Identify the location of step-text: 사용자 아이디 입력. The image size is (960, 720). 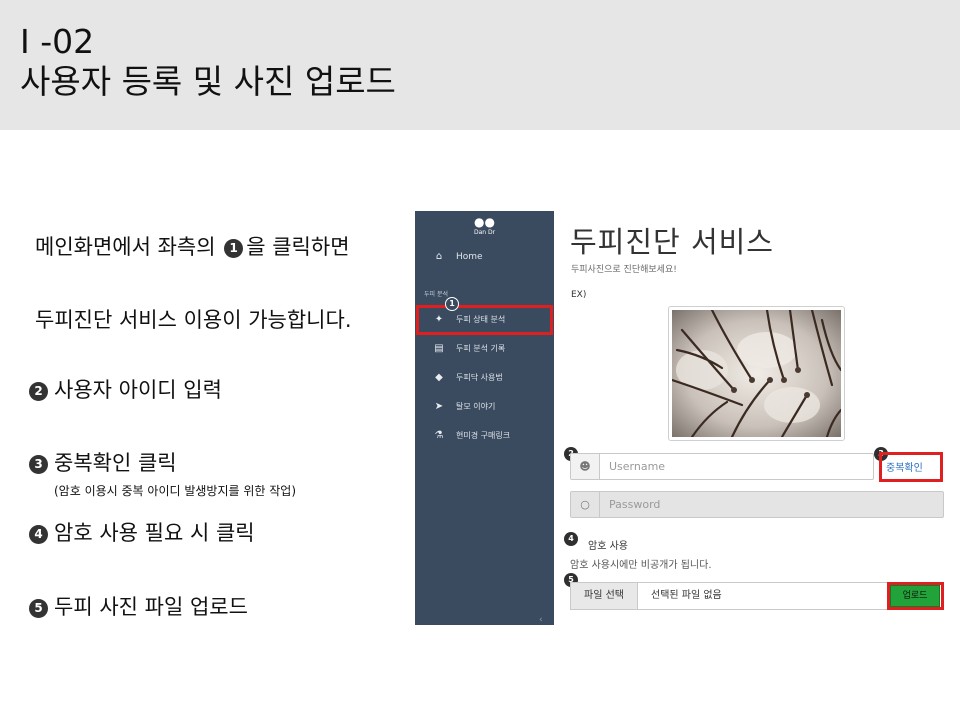
(138, 390).